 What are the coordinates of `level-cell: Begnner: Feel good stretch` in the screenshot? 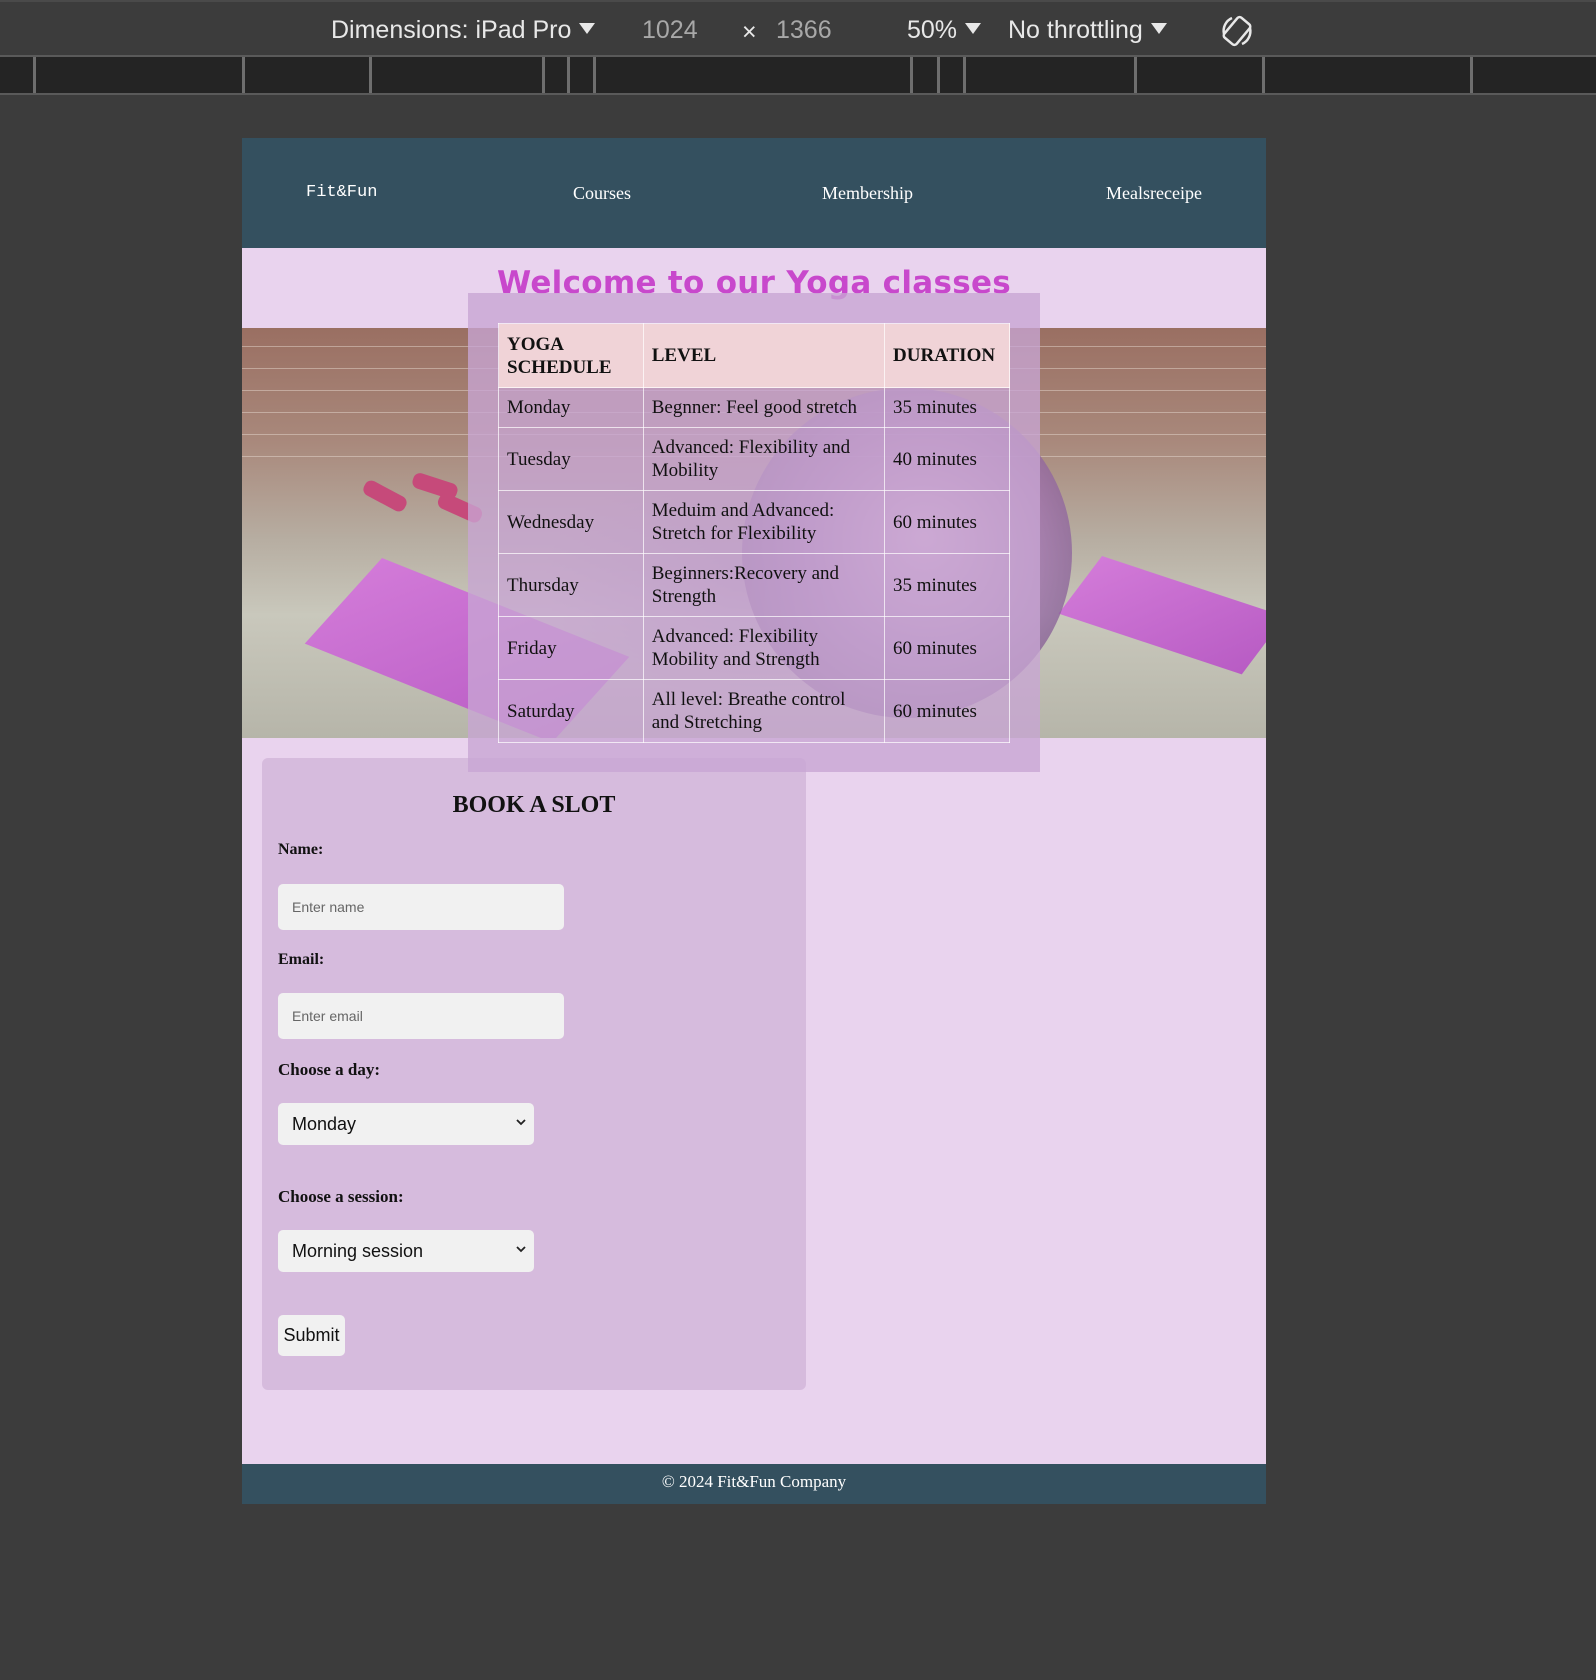 It's located at (764, 407).